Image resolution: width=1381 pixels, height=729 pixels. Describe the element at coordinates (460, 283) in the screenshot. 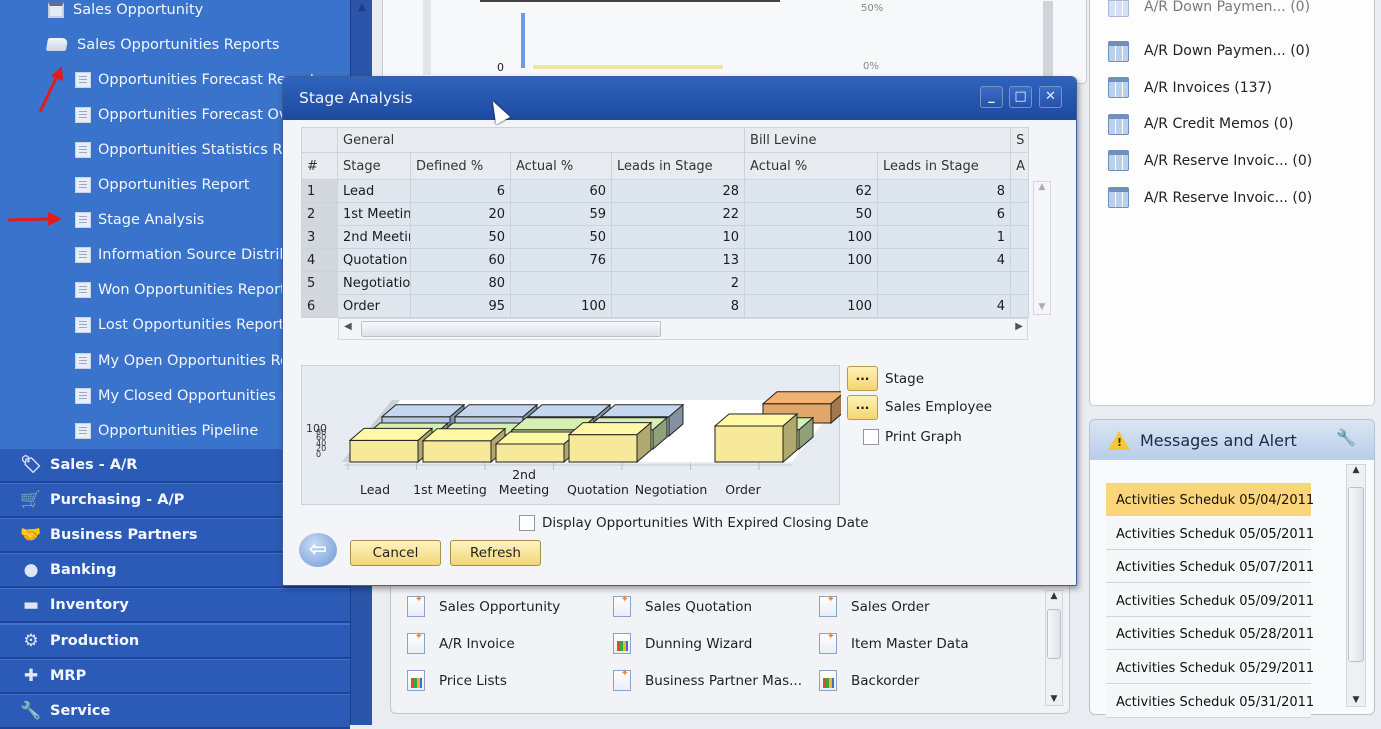

I see `table-cell: 80` at that location.